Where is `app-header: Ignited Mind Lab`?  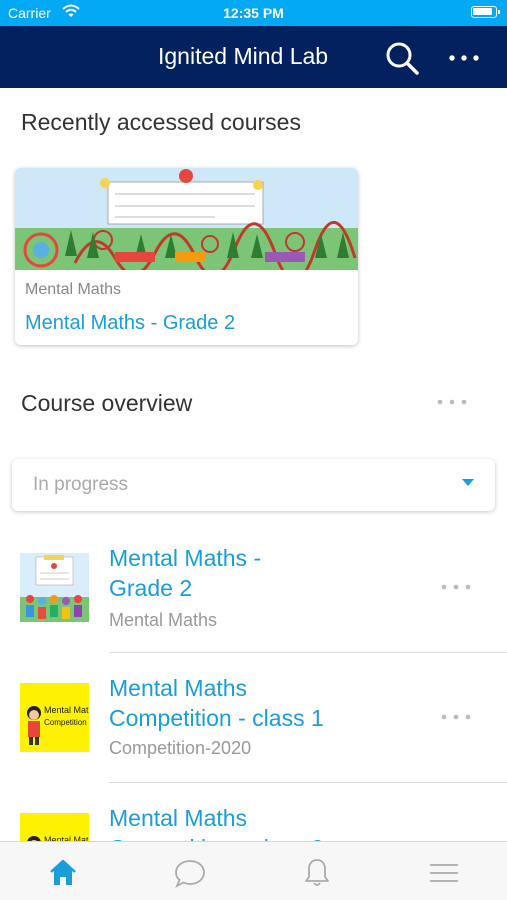
app-header: Ignited Mind Lab is located at coordinates (253, 57).